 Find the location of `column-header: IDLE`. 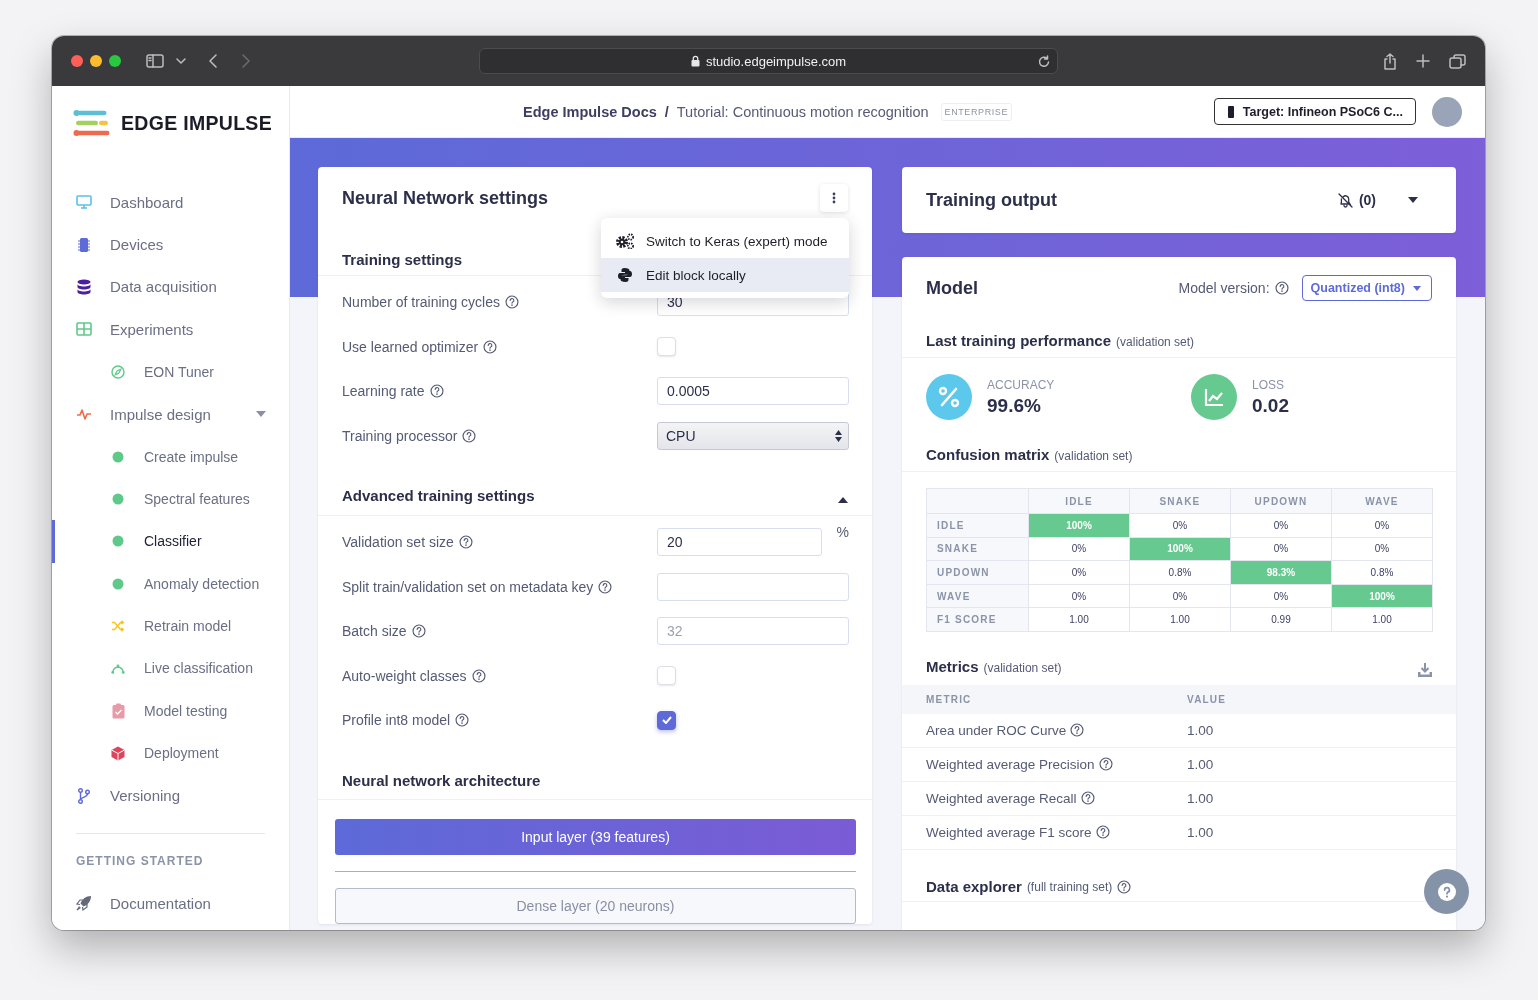

column-header: IDLE is located at coordinates (1079, 501).